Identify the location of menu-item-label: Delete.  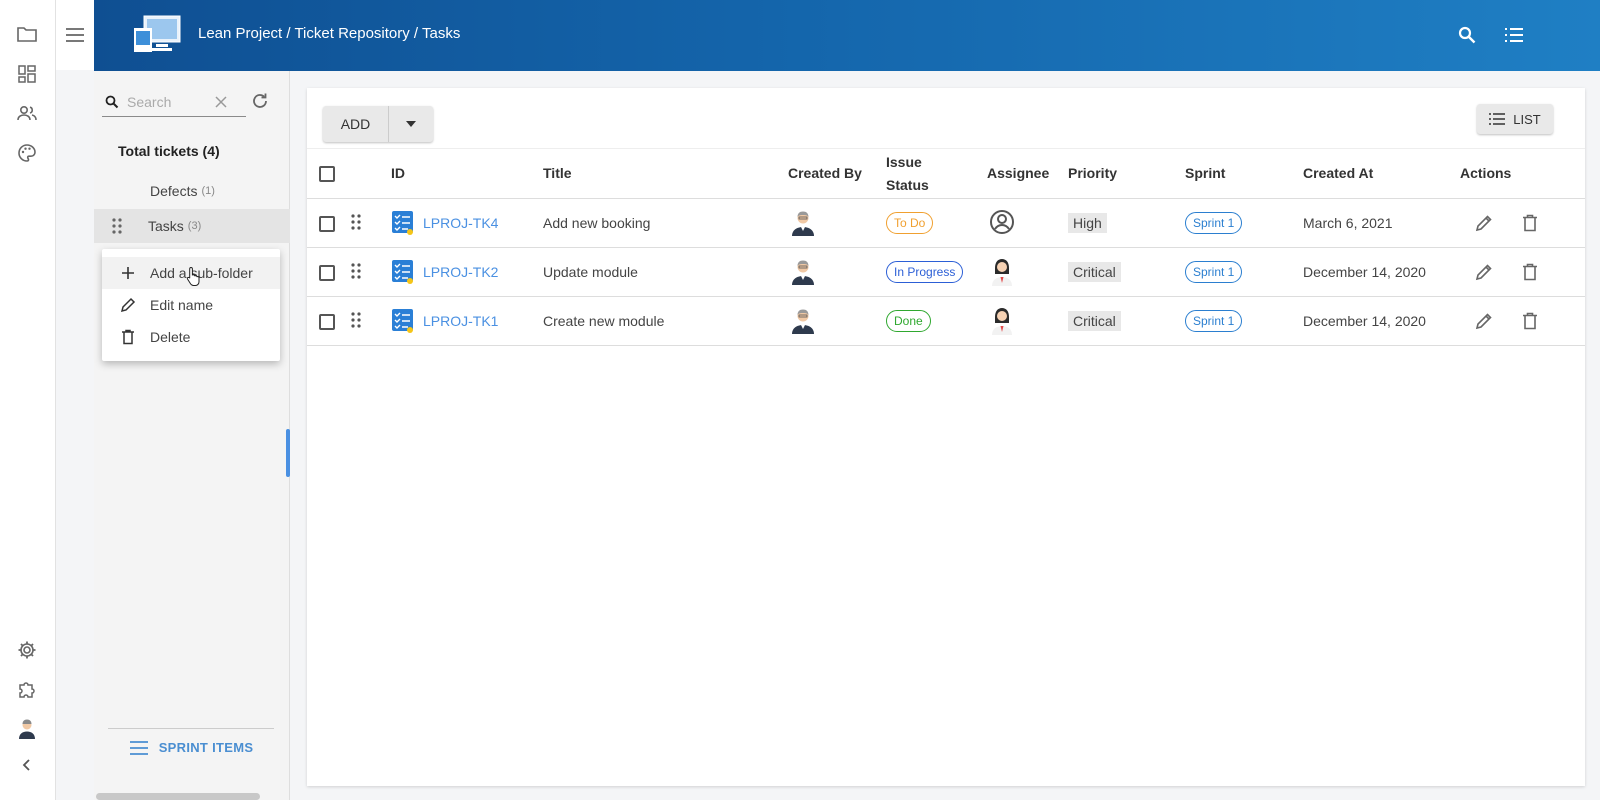
(170, 337).